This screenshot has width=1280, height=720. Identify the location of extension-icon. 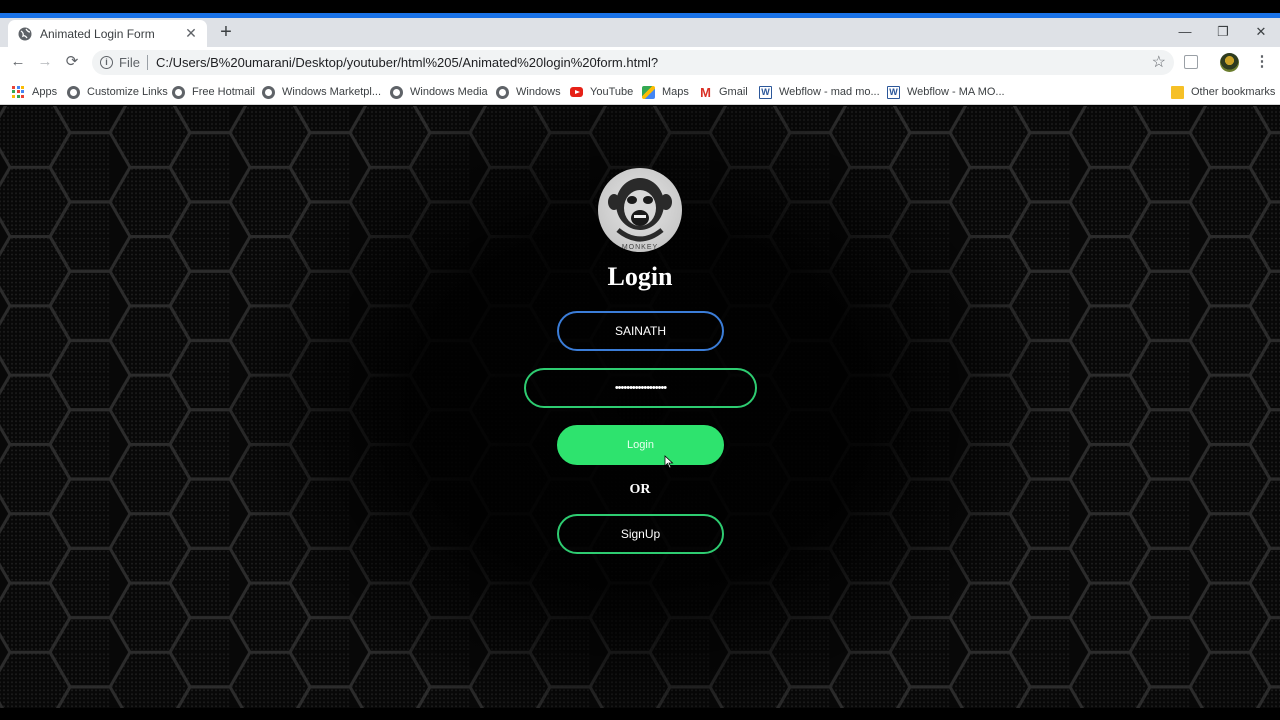
(1191, 62).